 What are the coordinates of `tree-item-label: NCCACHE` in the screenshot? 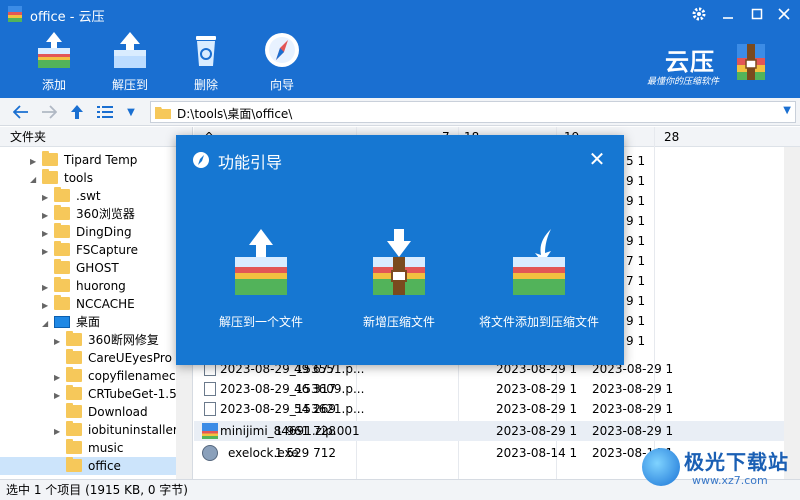 It's located at (105, 304).